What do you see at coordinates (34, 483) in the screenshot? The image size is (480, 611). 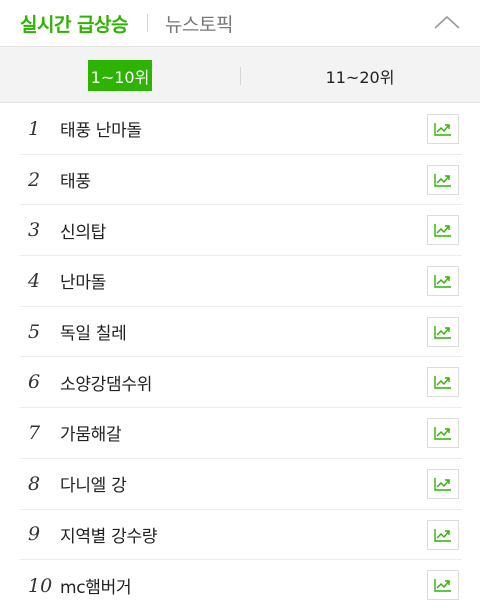 I see `rank-number: 8` at bounding box center [34, 483].